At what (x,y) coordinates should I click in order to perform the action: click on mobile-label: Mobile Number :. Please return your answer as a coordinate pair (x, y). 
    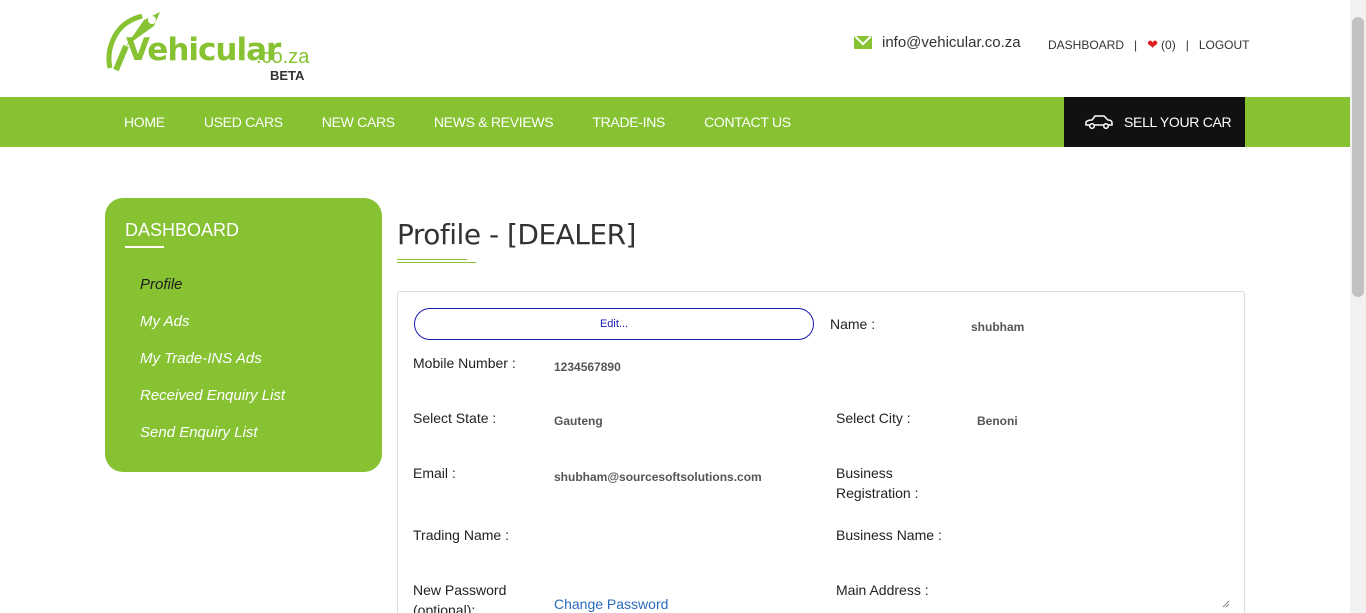
    Looking at the image, I should click on (464, 363).